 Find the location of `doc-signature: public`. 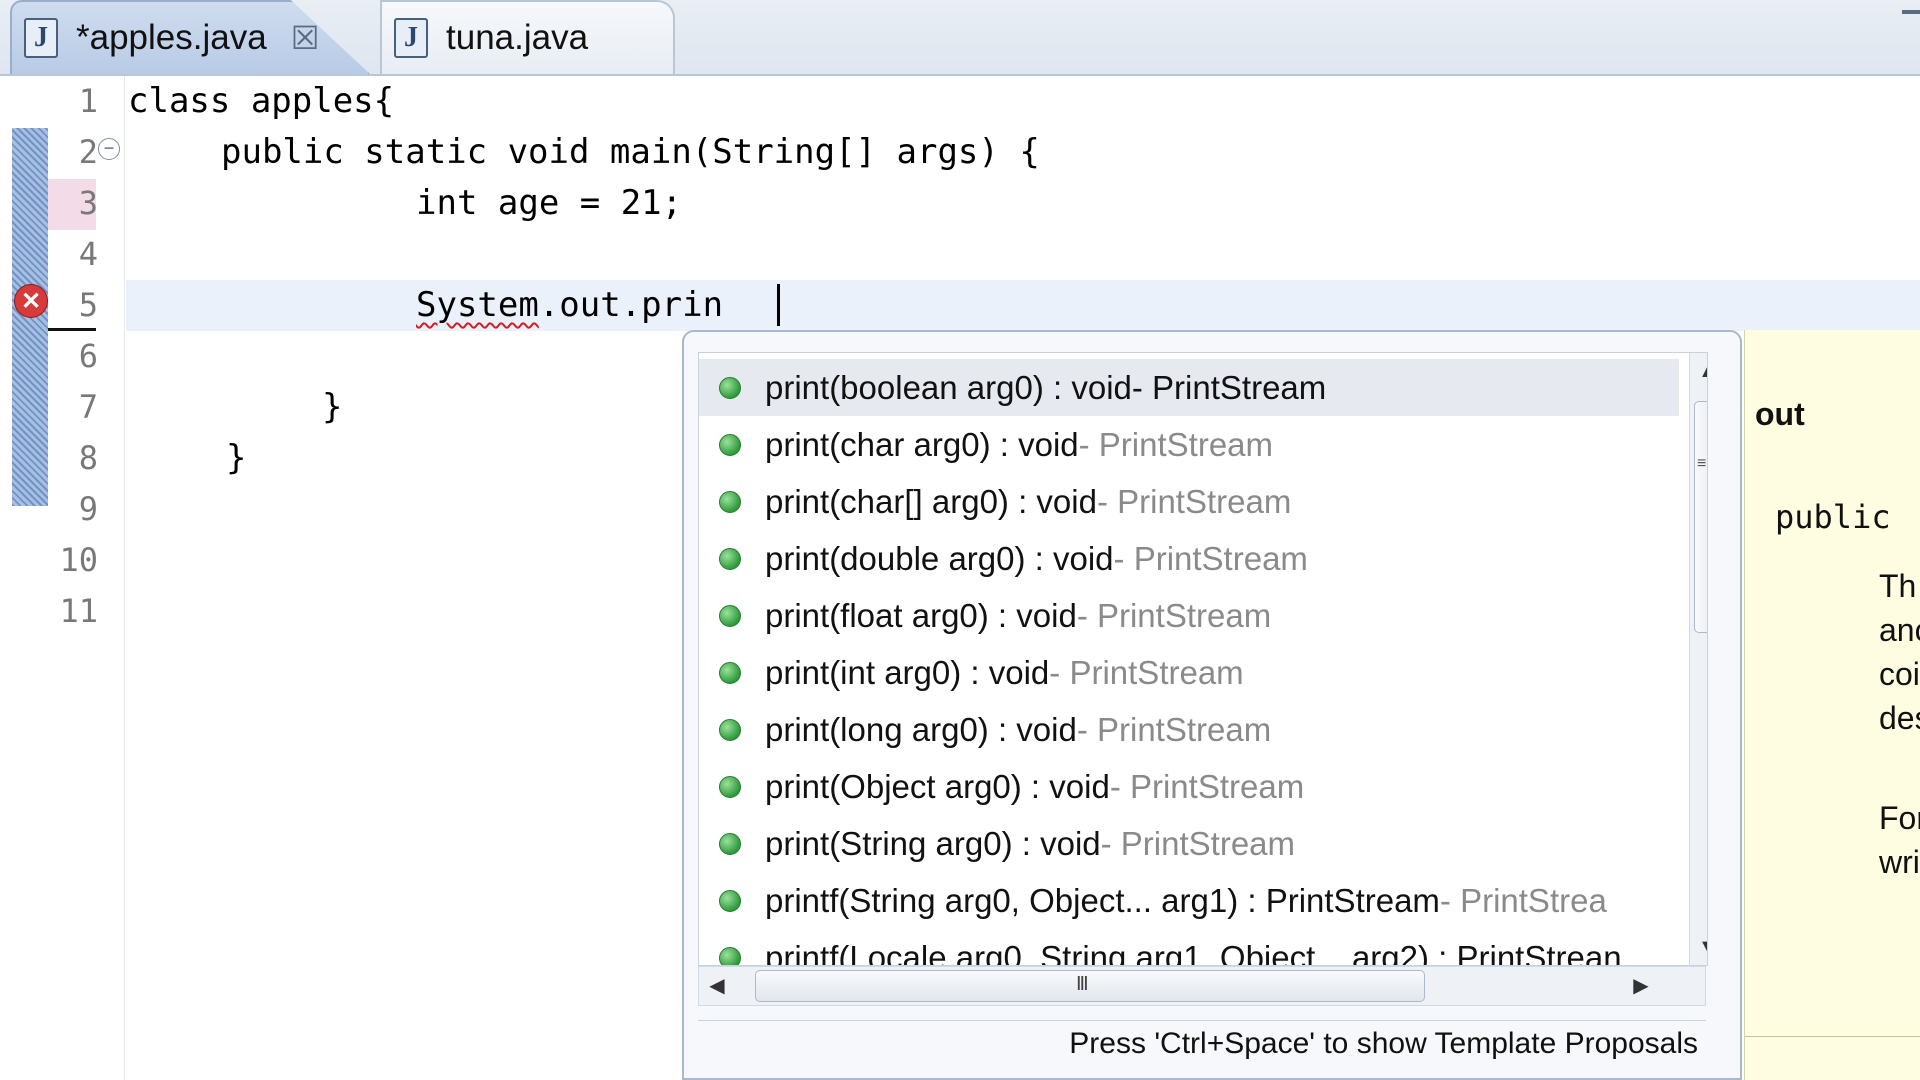

doc-signature: public is located at coordinates (1833, 517).